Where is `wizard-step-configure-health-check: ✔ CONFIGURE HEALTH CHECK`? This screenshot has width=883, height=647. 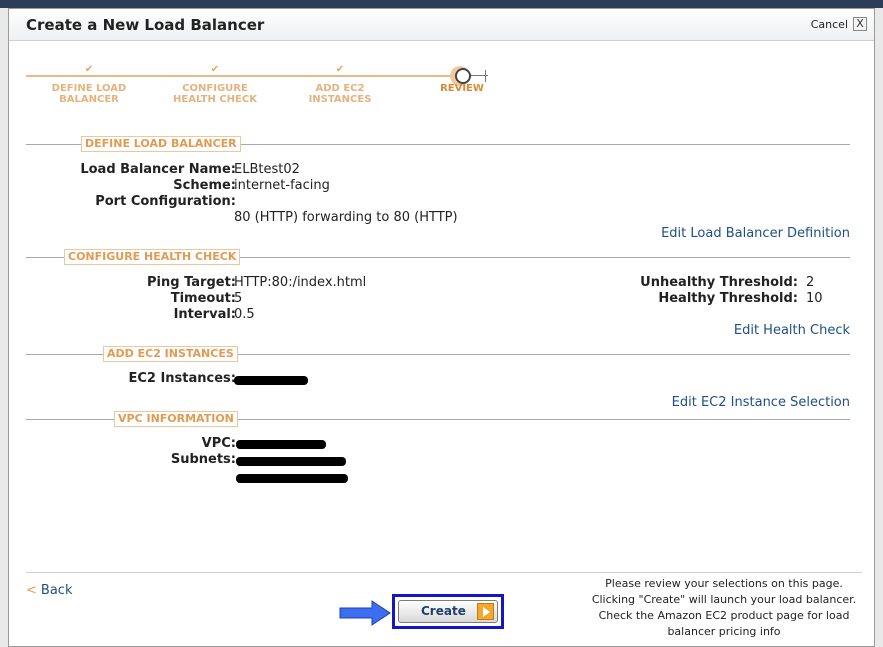
wizard-step-configure-health-check: ✔ CONFIGURE HEALTH CHECK is located at coordinates (215, 85).